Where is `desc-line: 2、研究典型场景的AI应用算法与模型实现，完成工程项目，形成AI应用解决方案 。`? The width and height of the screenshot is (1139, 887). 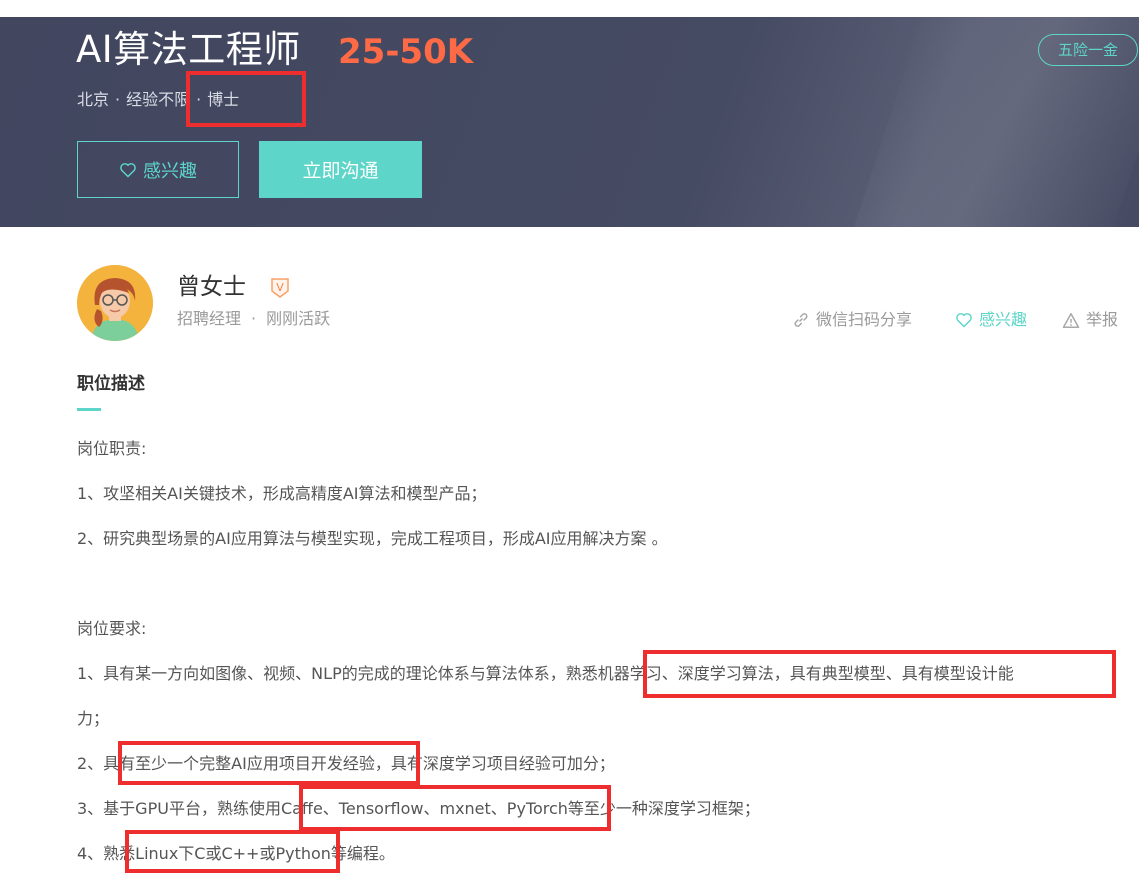 desc-line: 2、研究典型场景的AI应用算法与模型实现，完成工程项目，形成AI应用解决方案 。 is located at coordinates (372, 538).